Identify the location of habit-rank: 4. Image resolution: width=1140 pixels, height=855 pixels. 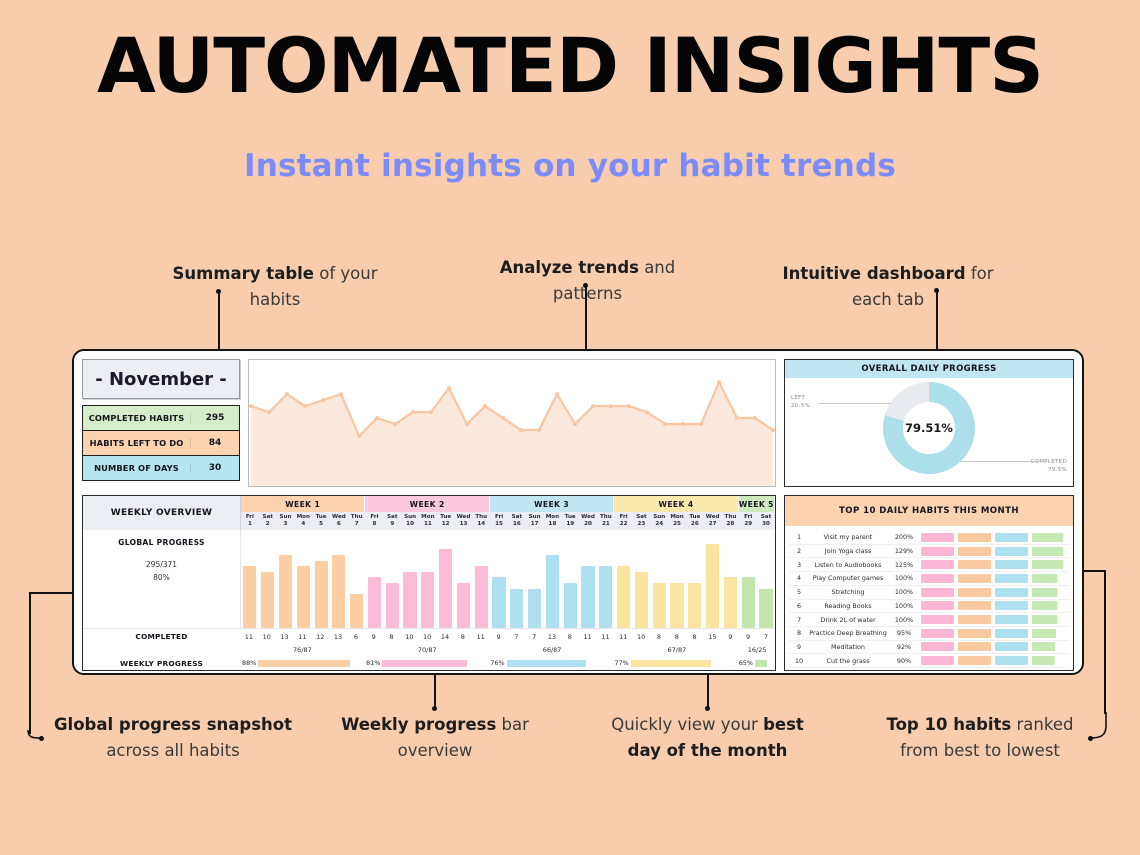
(799, 578).